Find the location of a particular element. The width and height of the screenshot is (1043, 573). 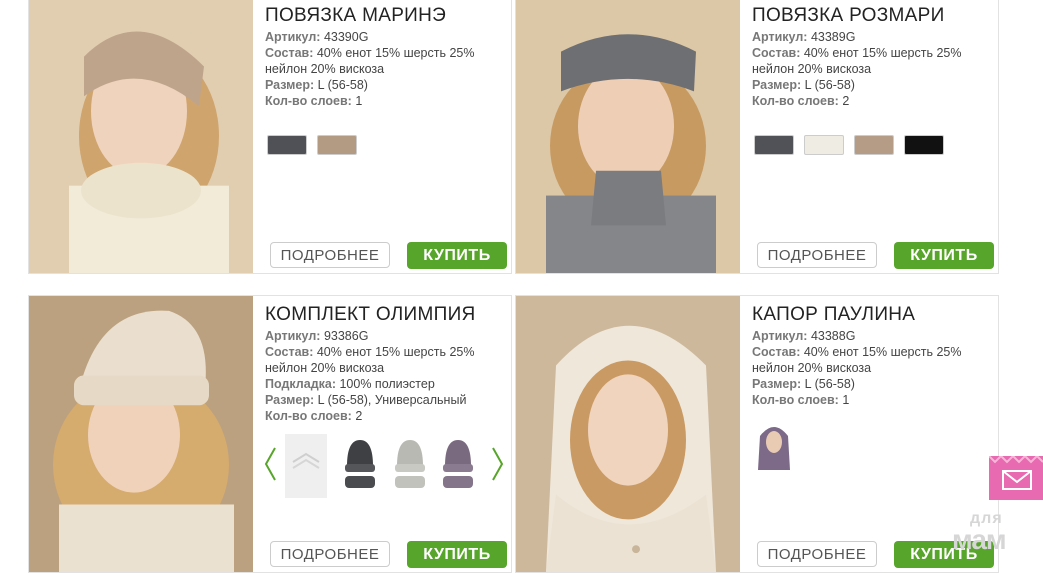

article-value: 43388G is located at coordinates (833, 336).